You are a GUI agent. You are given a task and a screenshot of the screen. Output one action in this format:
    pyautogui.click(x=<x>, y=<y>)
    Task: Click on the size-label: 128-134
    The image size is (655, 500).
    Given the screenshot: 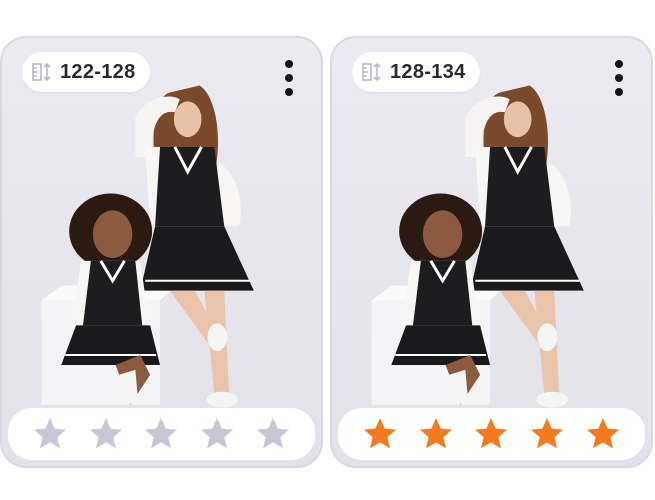 What is the action you would take?
    pyautogui.click(x=428, y=71)
    